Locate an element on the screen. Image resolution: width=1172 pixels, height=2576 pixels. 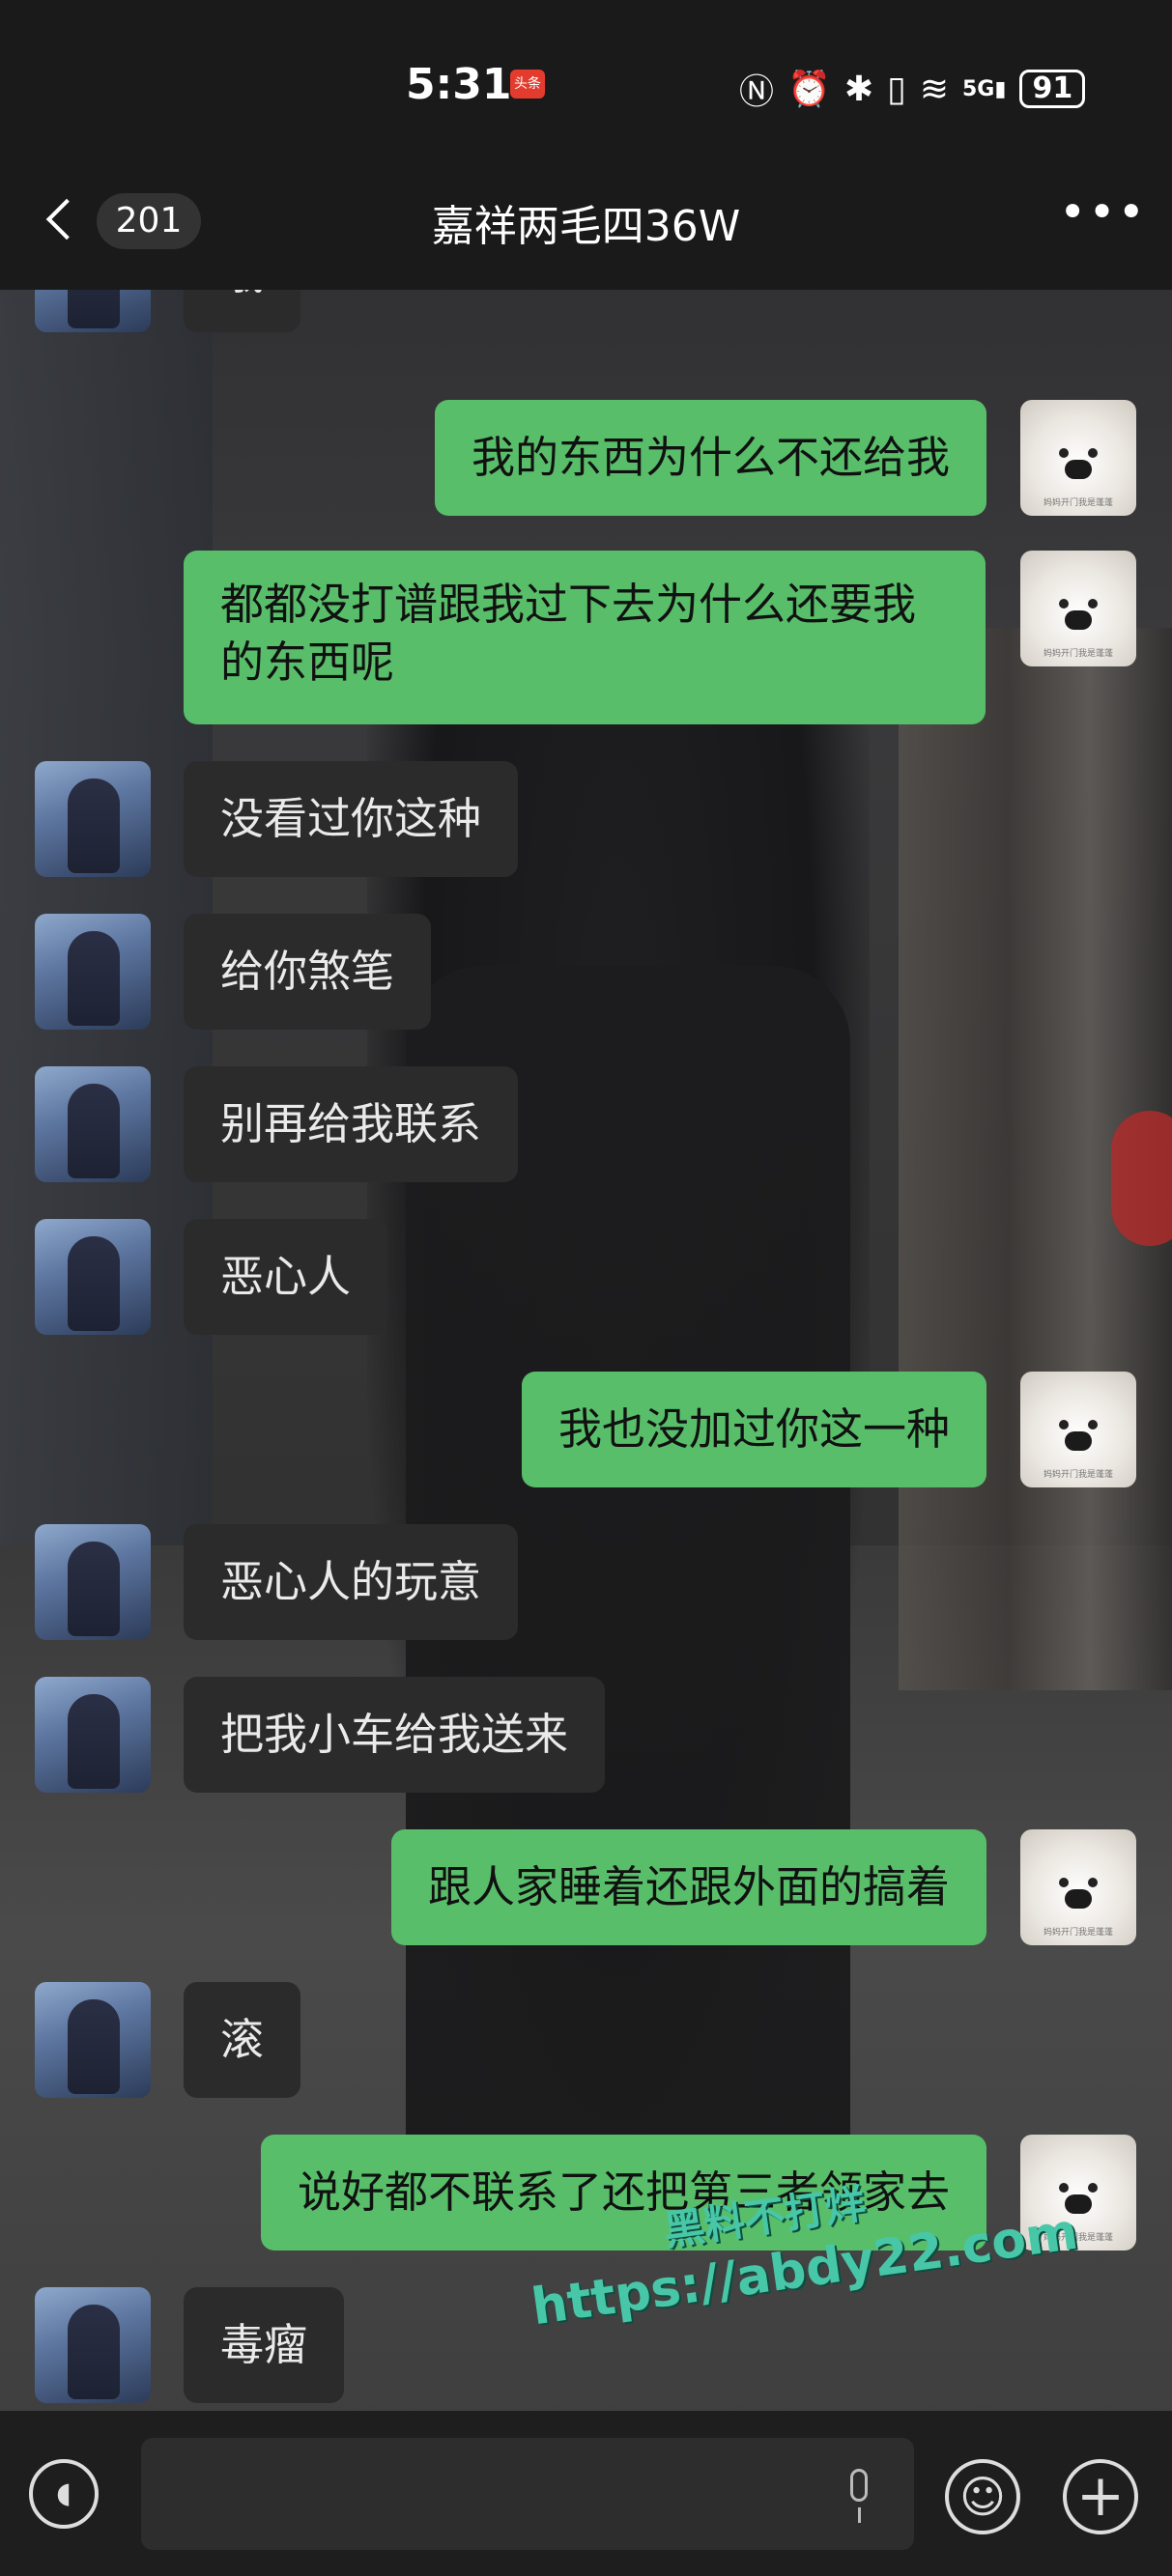
incoming-message: 别再给我联系 is located at coordinates (351, 1124).